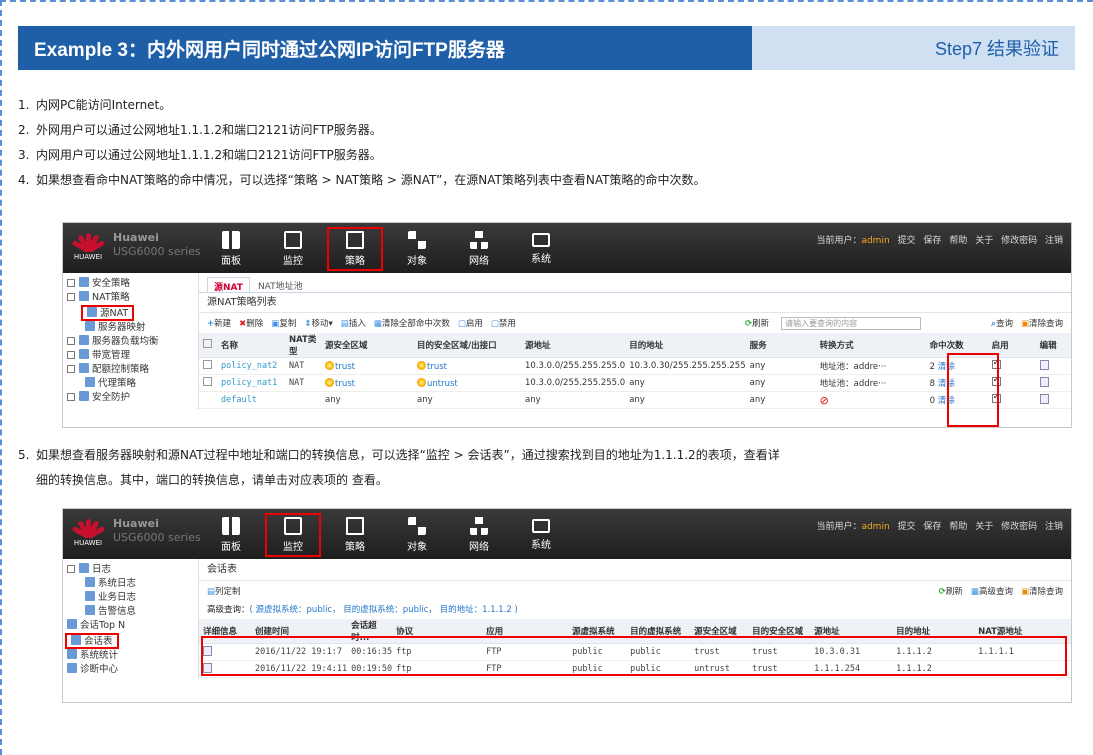  What do you see at coordinates (224, 591) in the screenshot?
I see `column-custom-button: ▤列定制` at bounding box center [224, 591].